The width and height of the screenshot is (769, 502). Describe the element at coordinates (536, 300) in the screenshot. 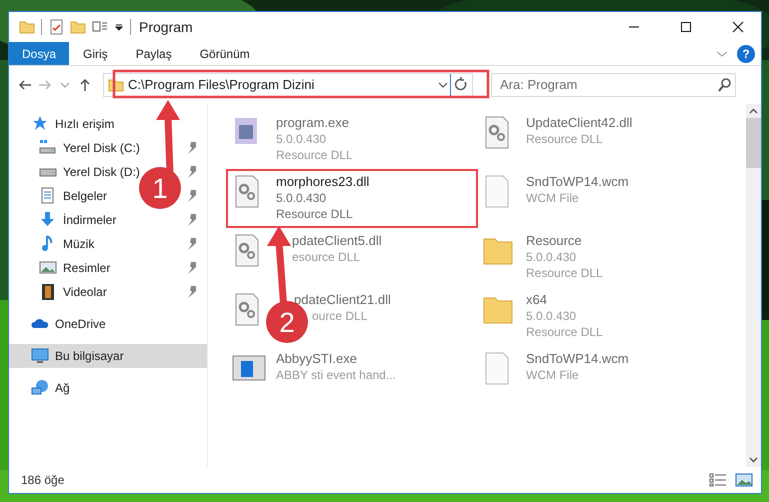

I see `file-name: x64` at that location.